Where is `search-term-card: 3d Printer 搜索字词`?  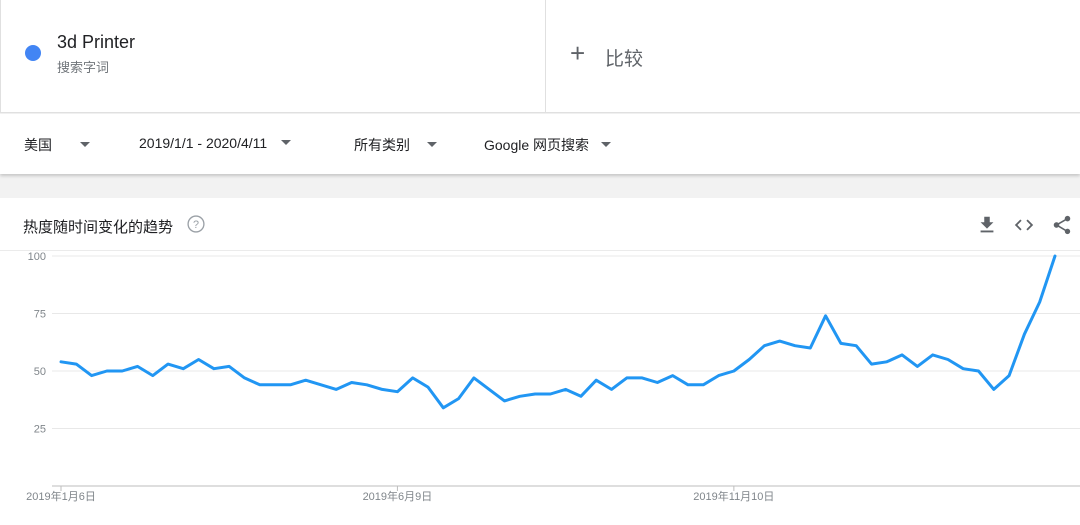 search-term-card: 3d Printer 搜索字词 is located at coordinates (273, 56).